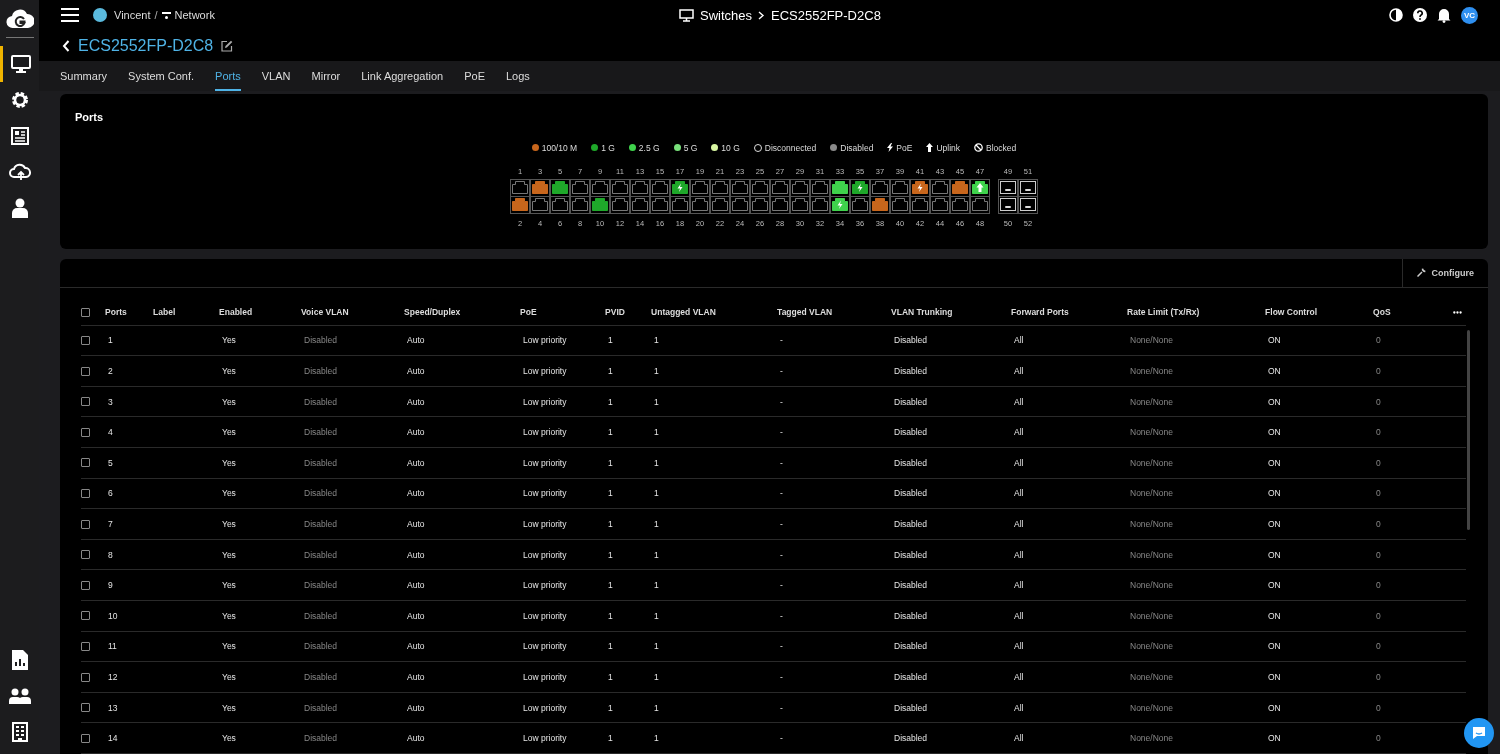 Image resolution: width=1500 pixels, height=754 pixels. I want to click on network-link: Network, so click(194, 15).